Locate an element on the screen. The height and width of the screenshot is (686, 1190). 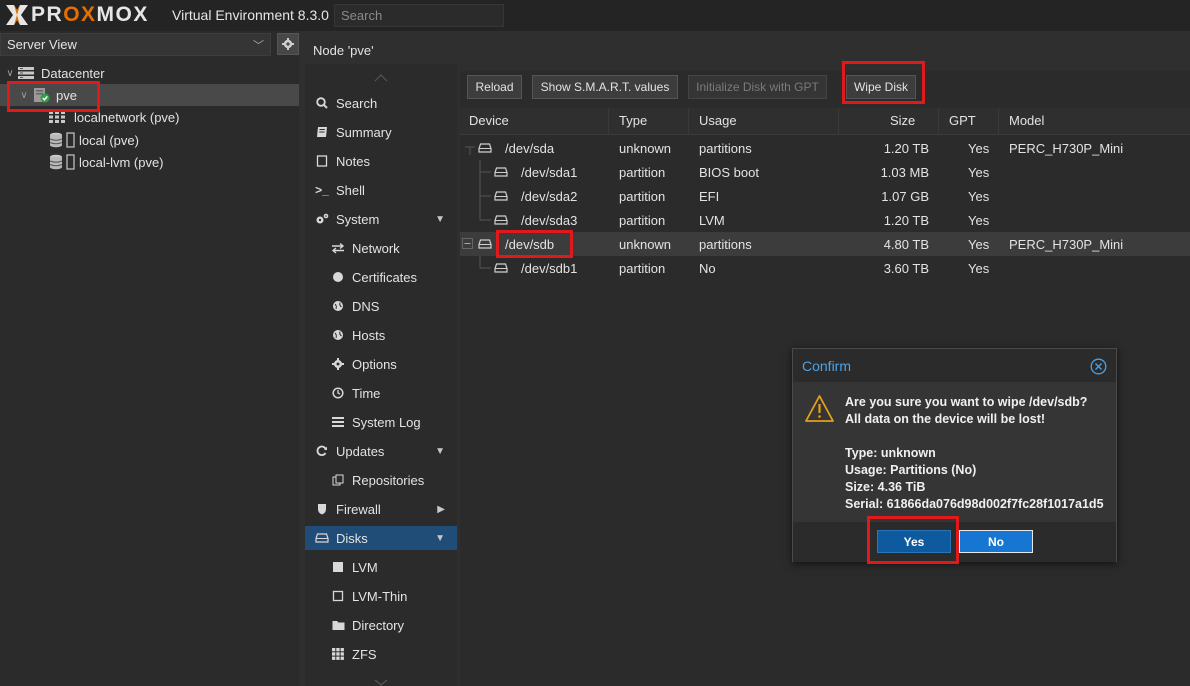
cell-device: /dev/sdb1 is located at coordinates (549, 268).